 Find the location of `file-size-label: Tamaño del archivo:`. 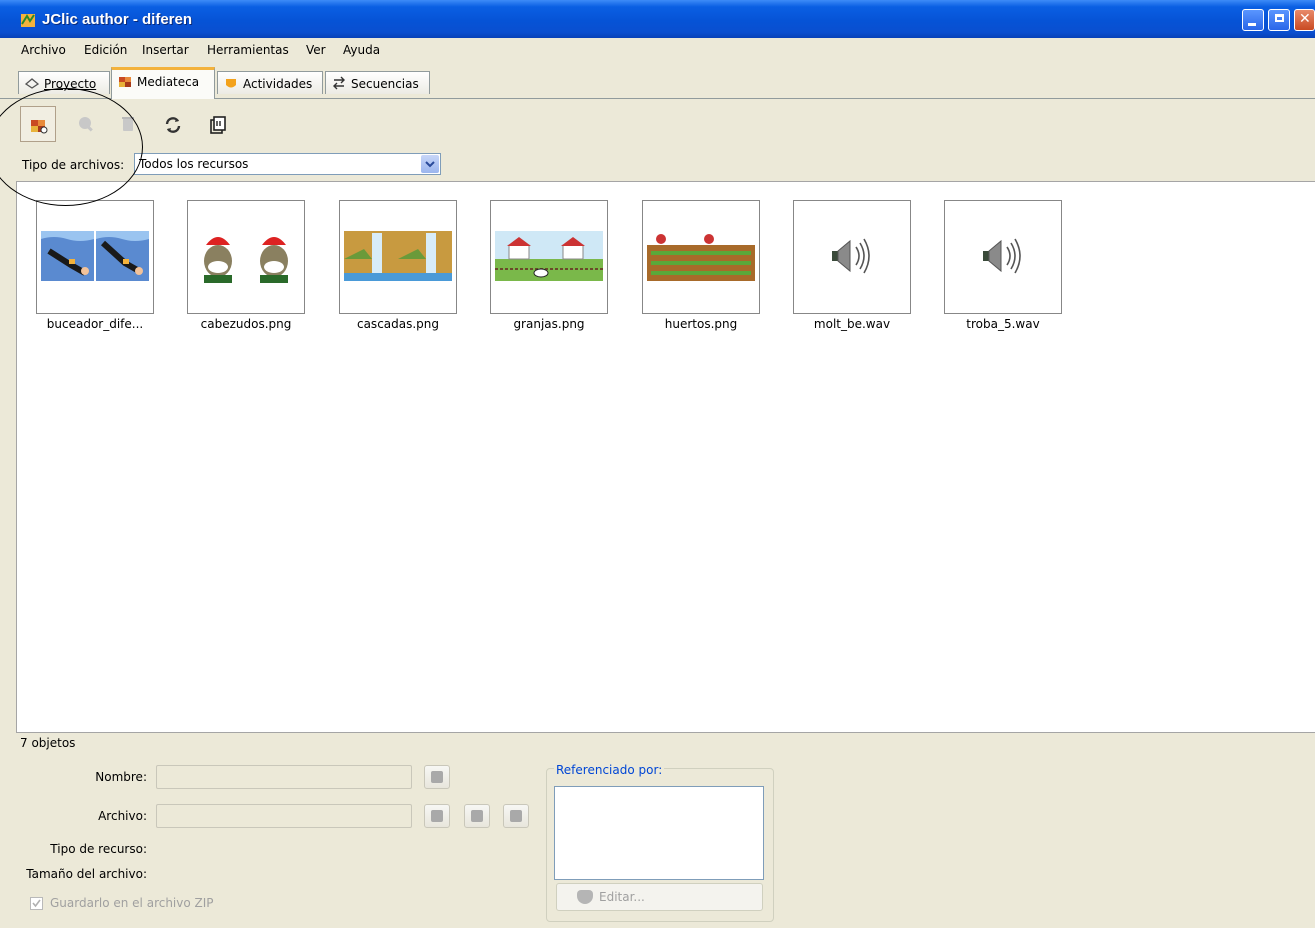

file-size-label: Tamaño del archivo: is located at coordinates (86, 874).